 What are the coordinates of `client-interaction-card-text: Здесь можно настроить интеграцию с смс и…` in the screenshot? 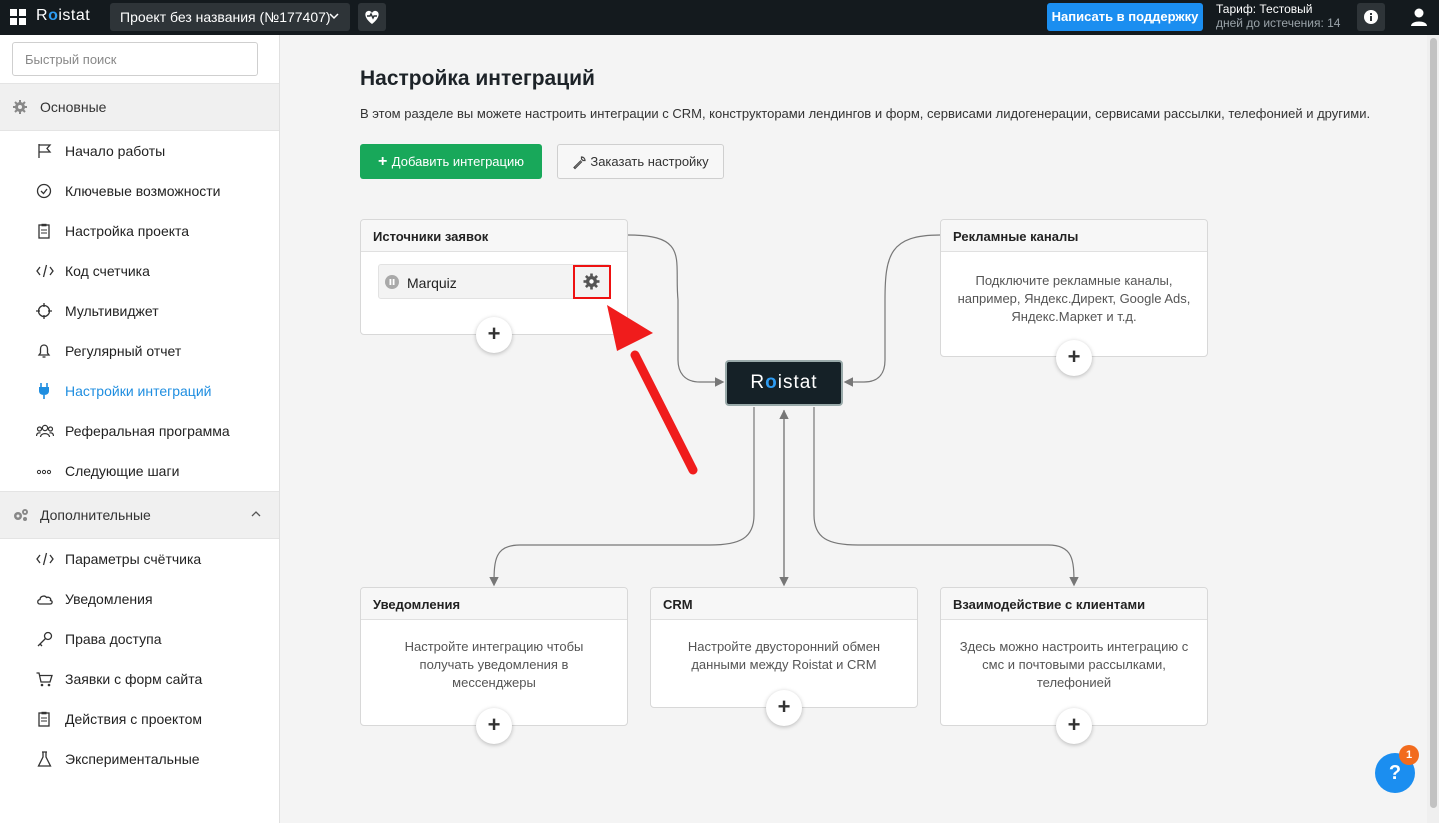 It's located at (1074, 664).